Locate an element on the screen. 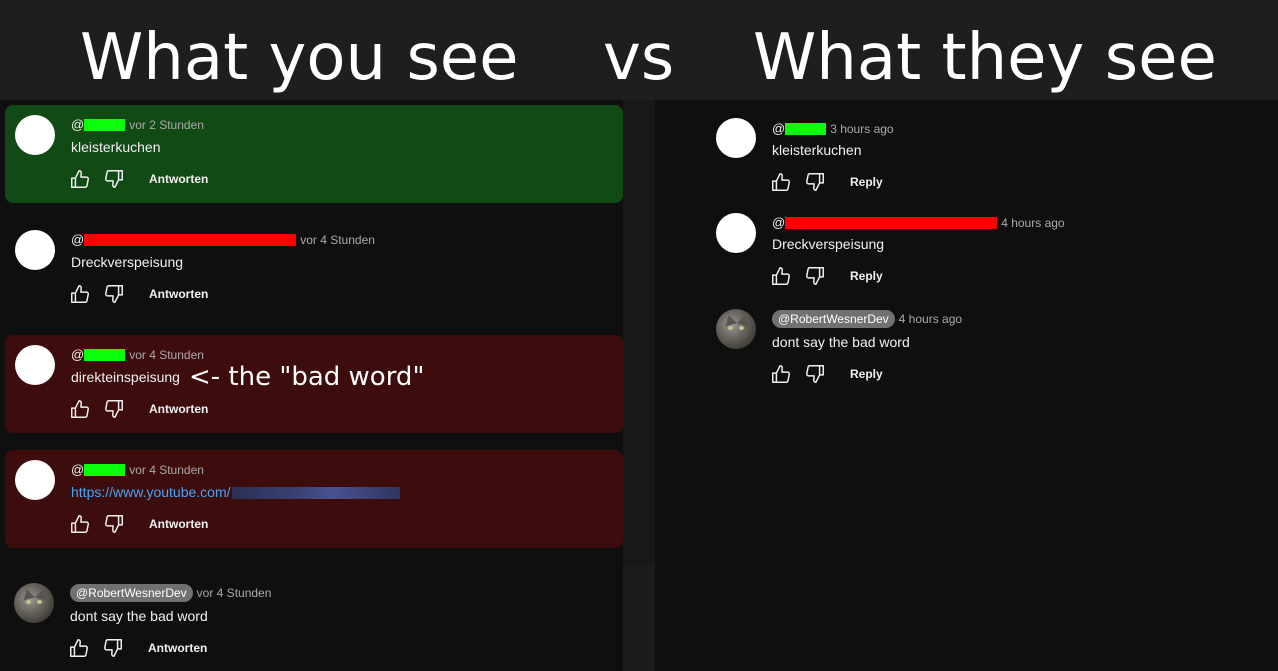 Image resolution: width=1278 pixels, height=671 pixels. left-title: What you see is located at coordinates (299, 58).